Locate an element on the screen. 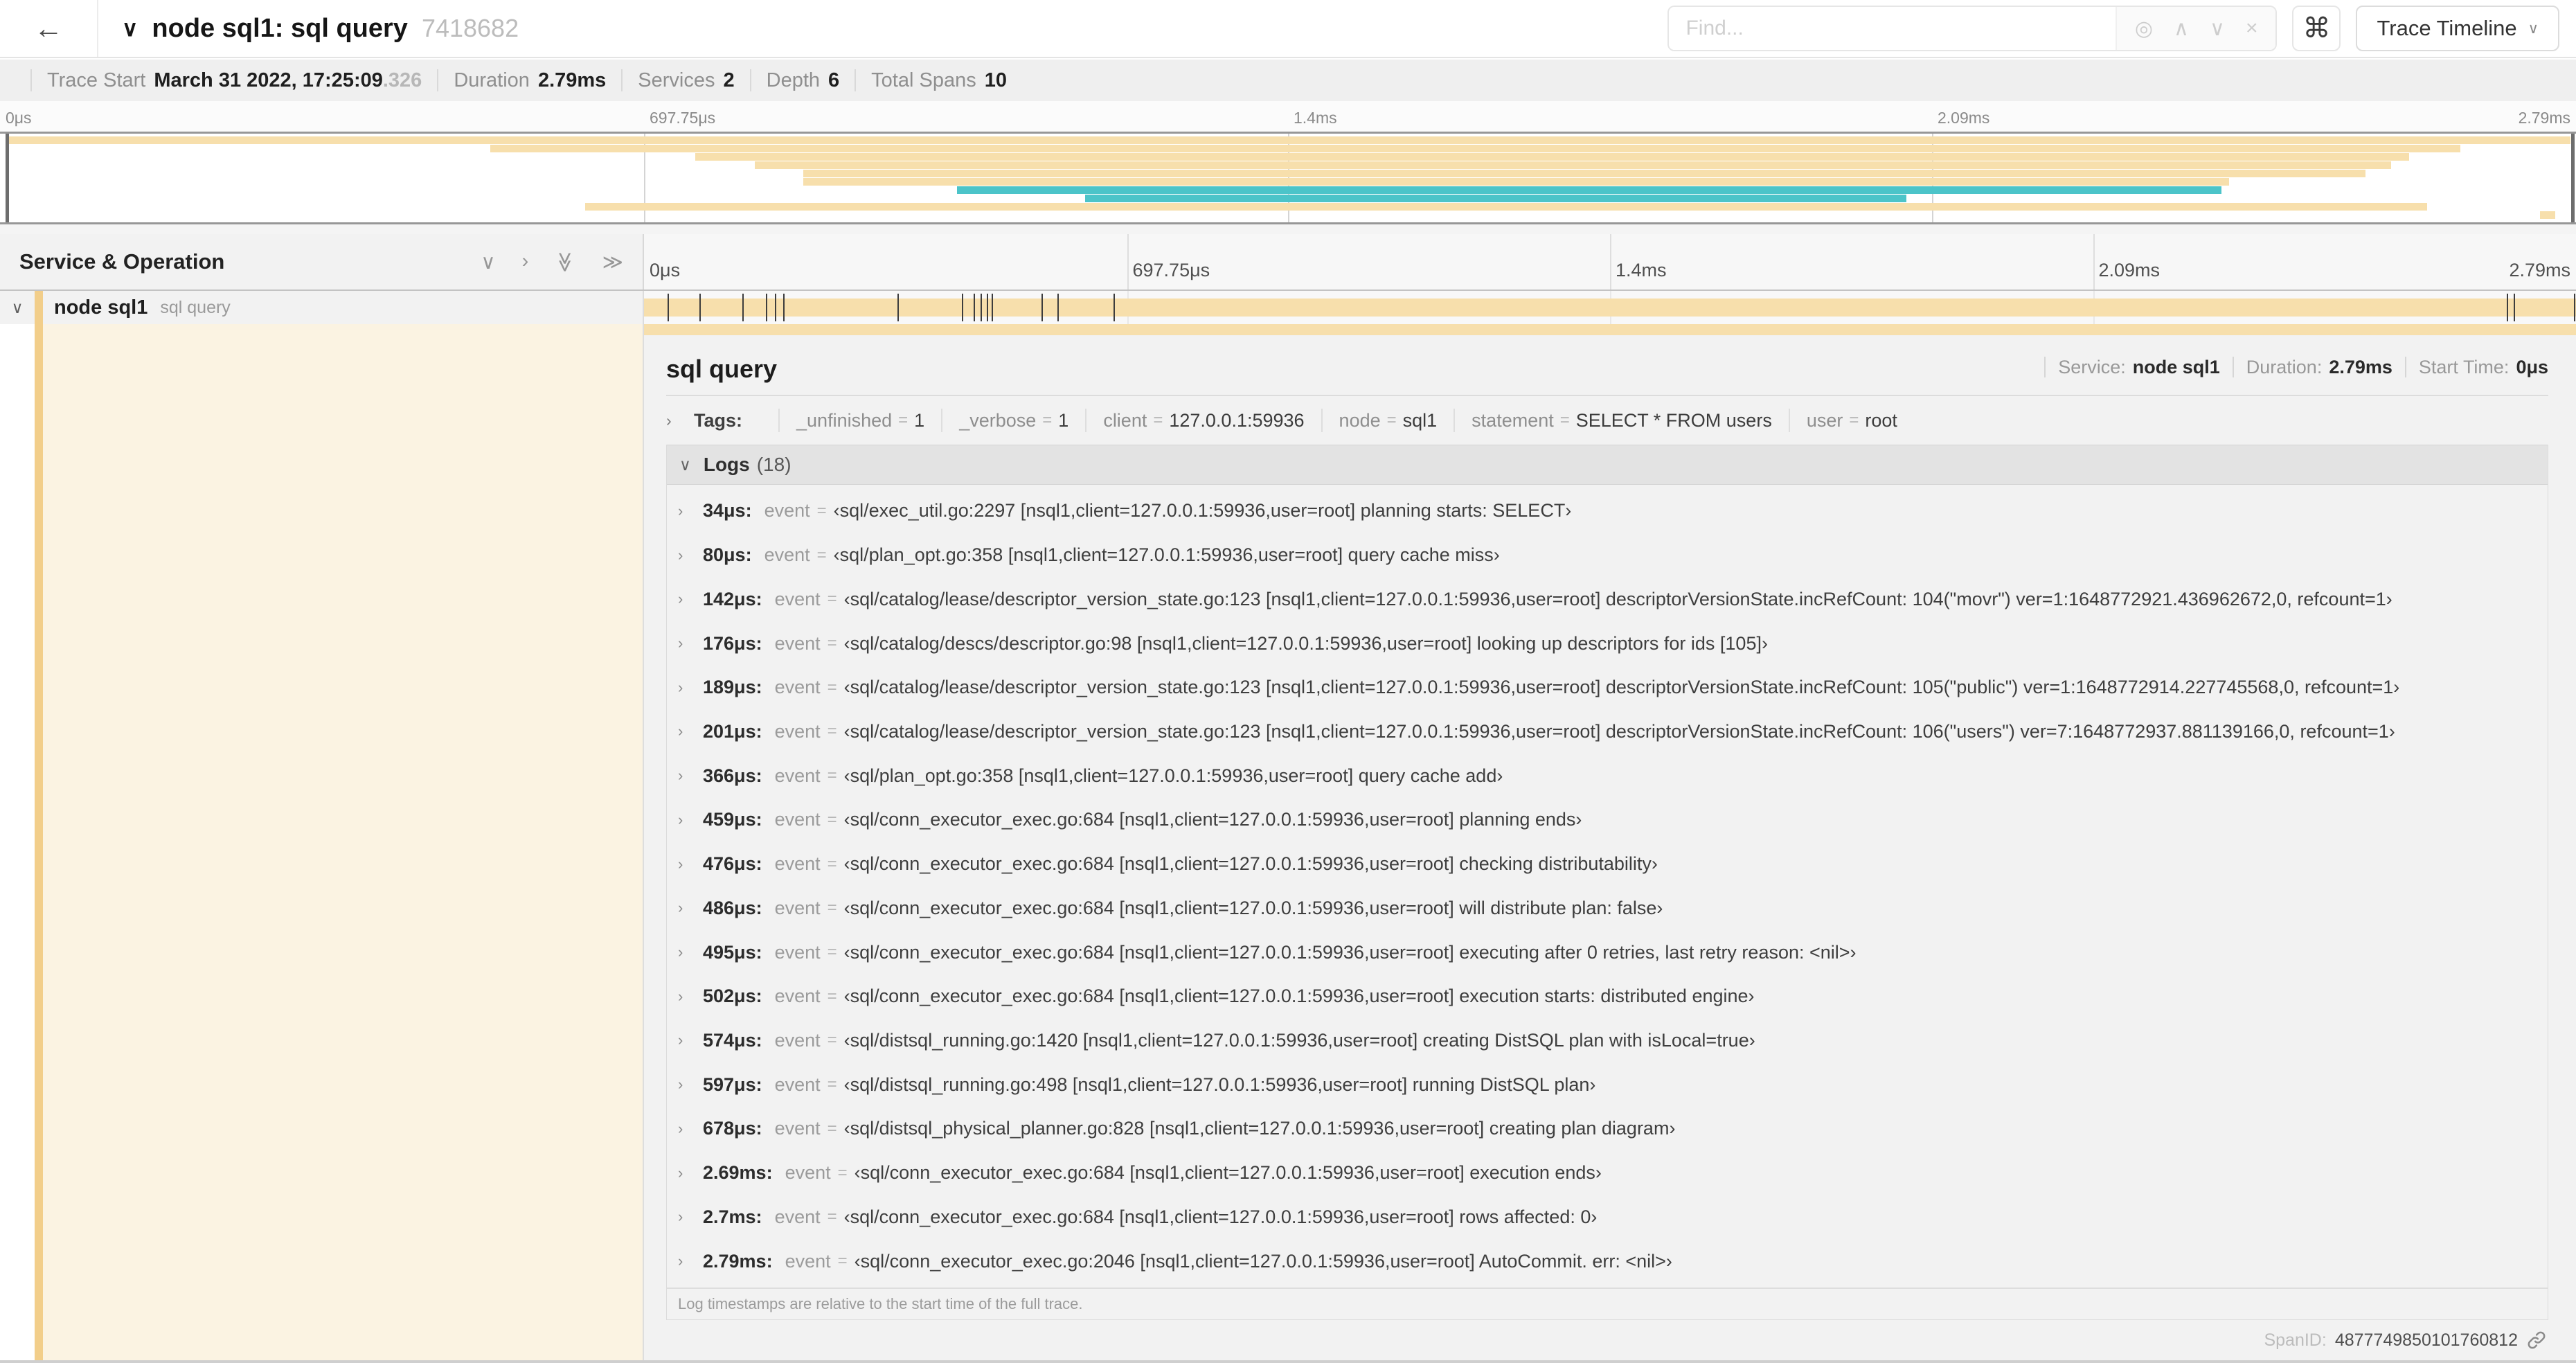  view-selector-button: Trace Timeline ∨ is located at coordinates (2457, 28).